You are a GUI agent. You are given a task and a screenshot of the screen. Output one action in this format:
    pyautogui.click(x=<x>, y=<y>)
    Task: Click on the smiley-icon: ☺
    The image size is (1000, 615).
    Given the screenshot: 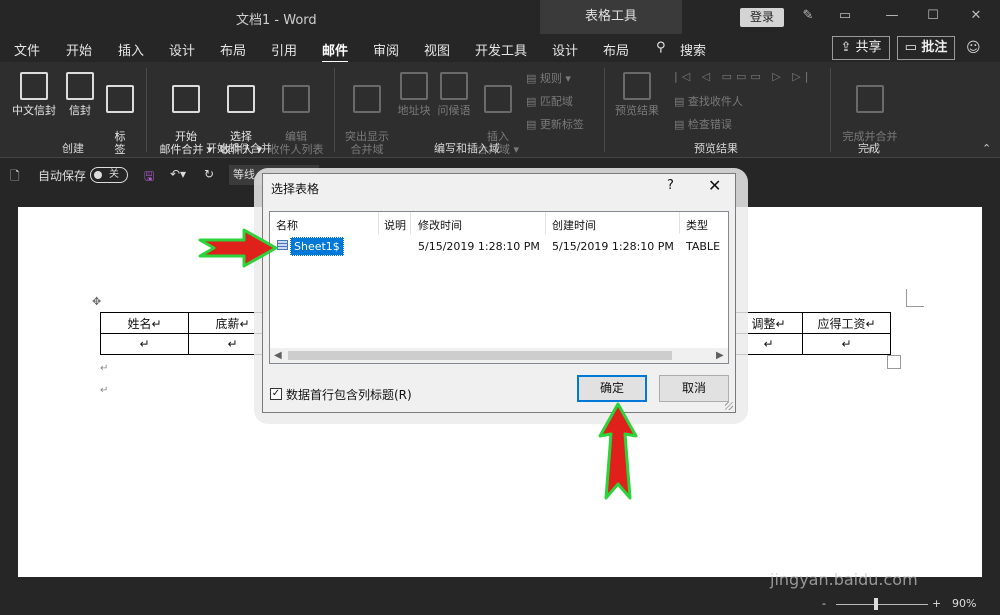 What is the action you would take?
    pyautogui.click(x=973, y=48)
    